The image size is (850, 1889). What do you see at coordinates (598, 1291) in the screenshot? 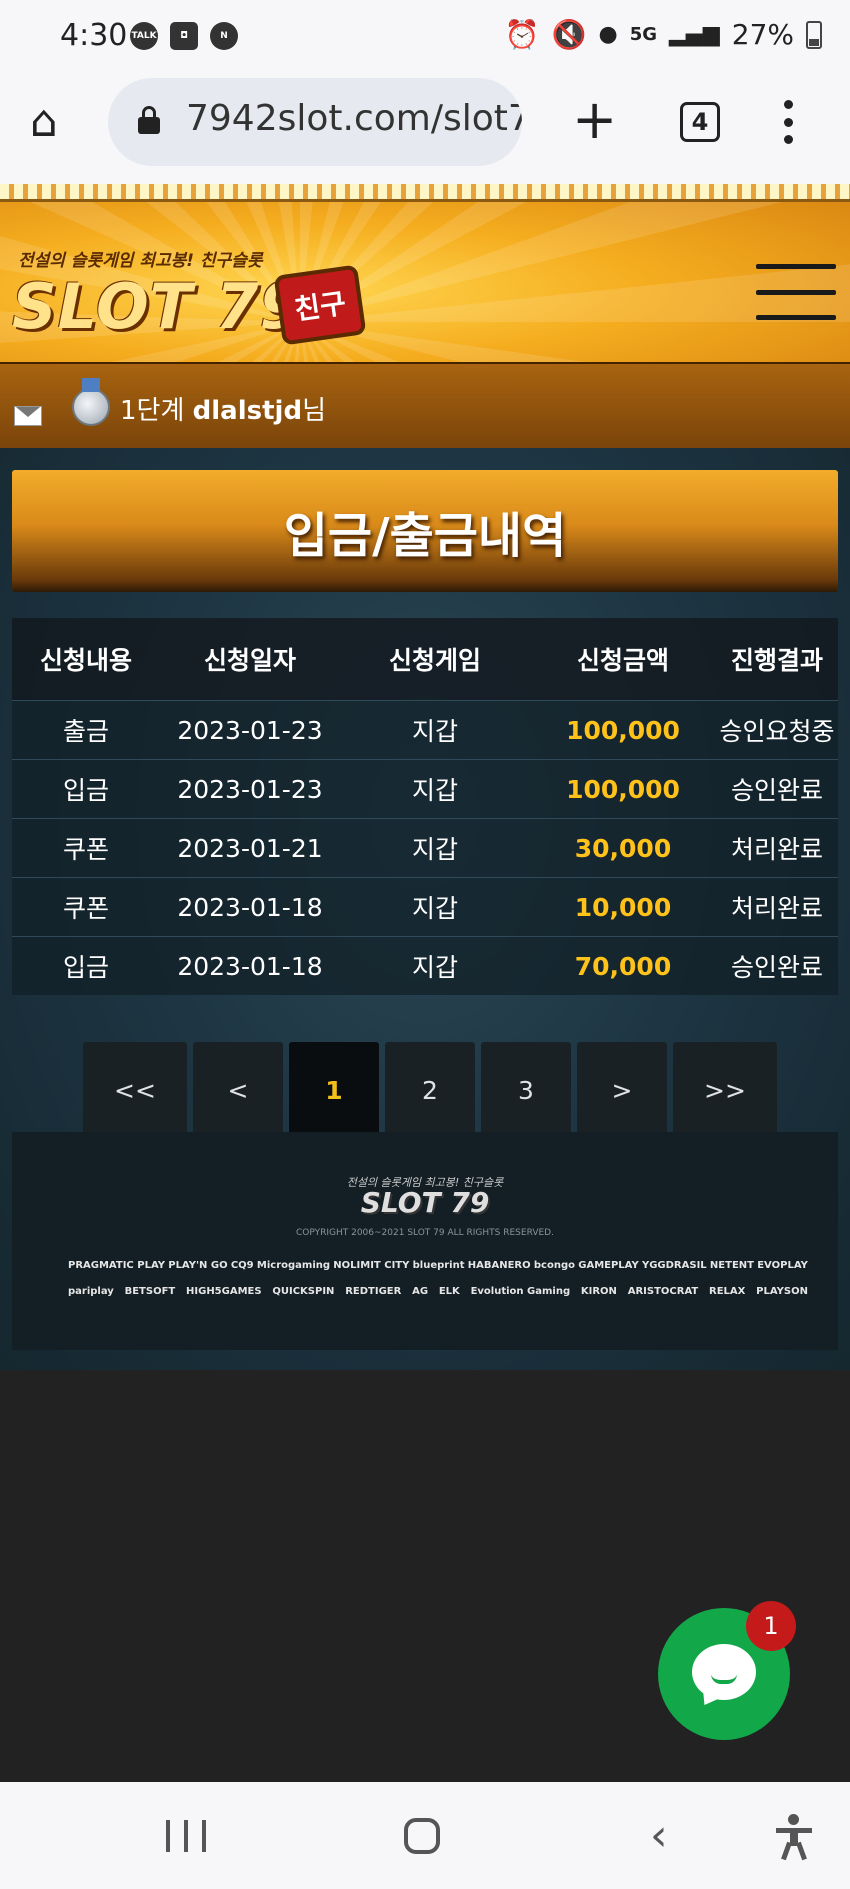
I see `provider-logo: KIRON` at bounding box center [598, 1291].